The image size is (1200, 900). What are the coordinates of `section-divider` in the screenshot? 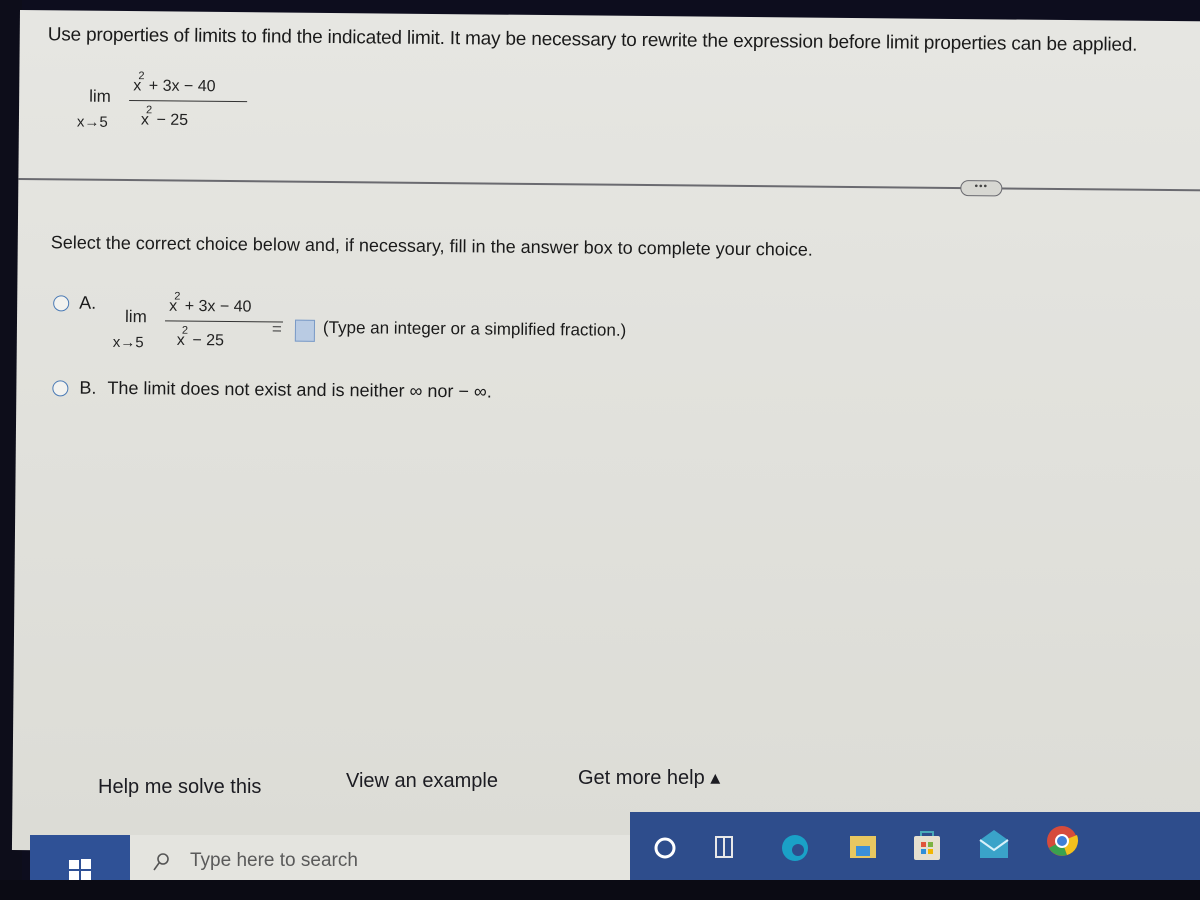 It's located at (609, 184).